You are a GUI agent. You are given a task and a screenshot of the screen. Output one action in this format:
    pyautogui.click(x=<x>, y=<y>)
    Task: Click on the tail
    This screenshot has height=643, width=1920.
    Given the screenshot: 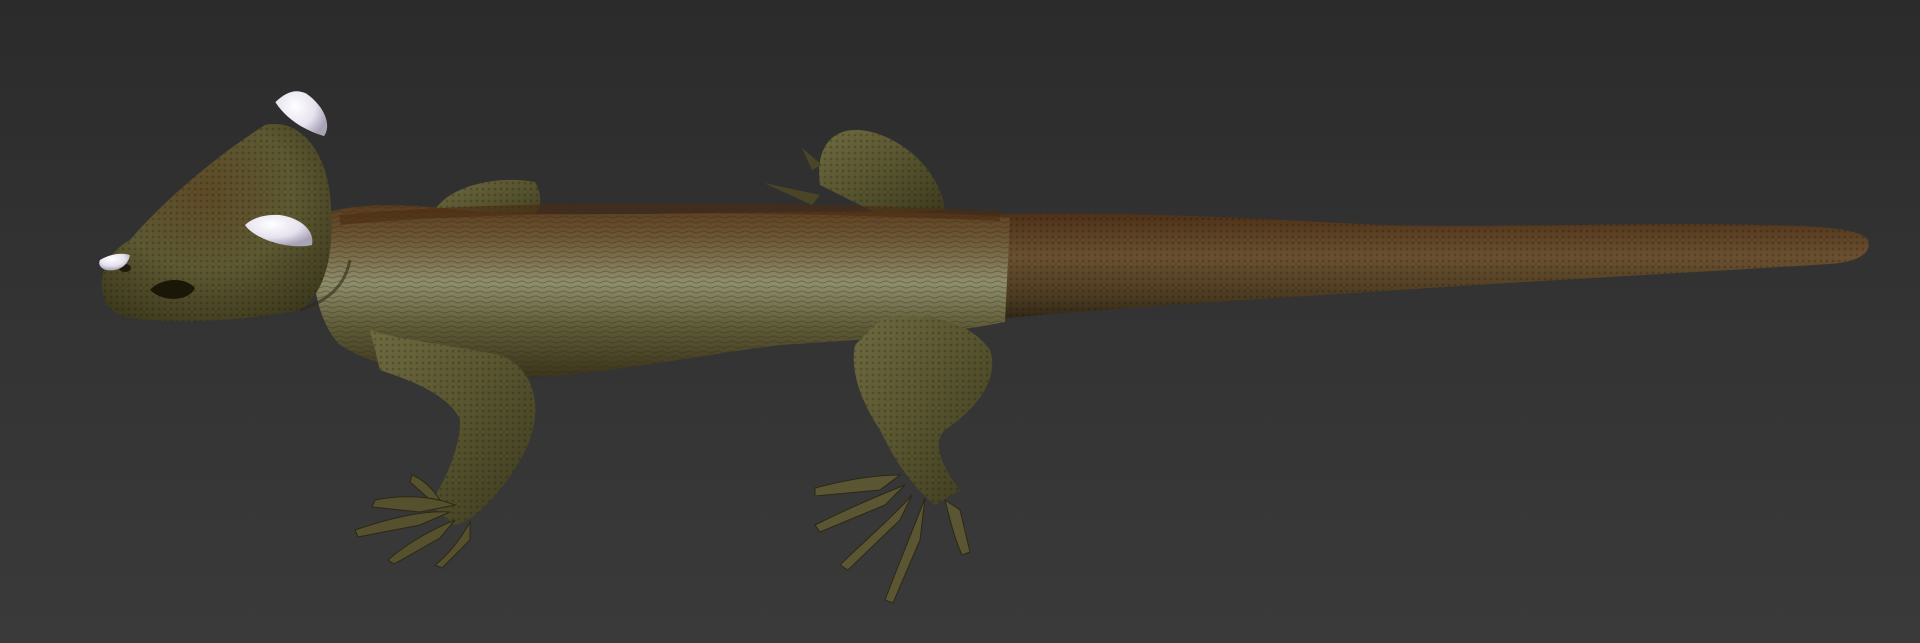 What is the action you would take?
    pyautogui.click(x=1424, y=266)
    